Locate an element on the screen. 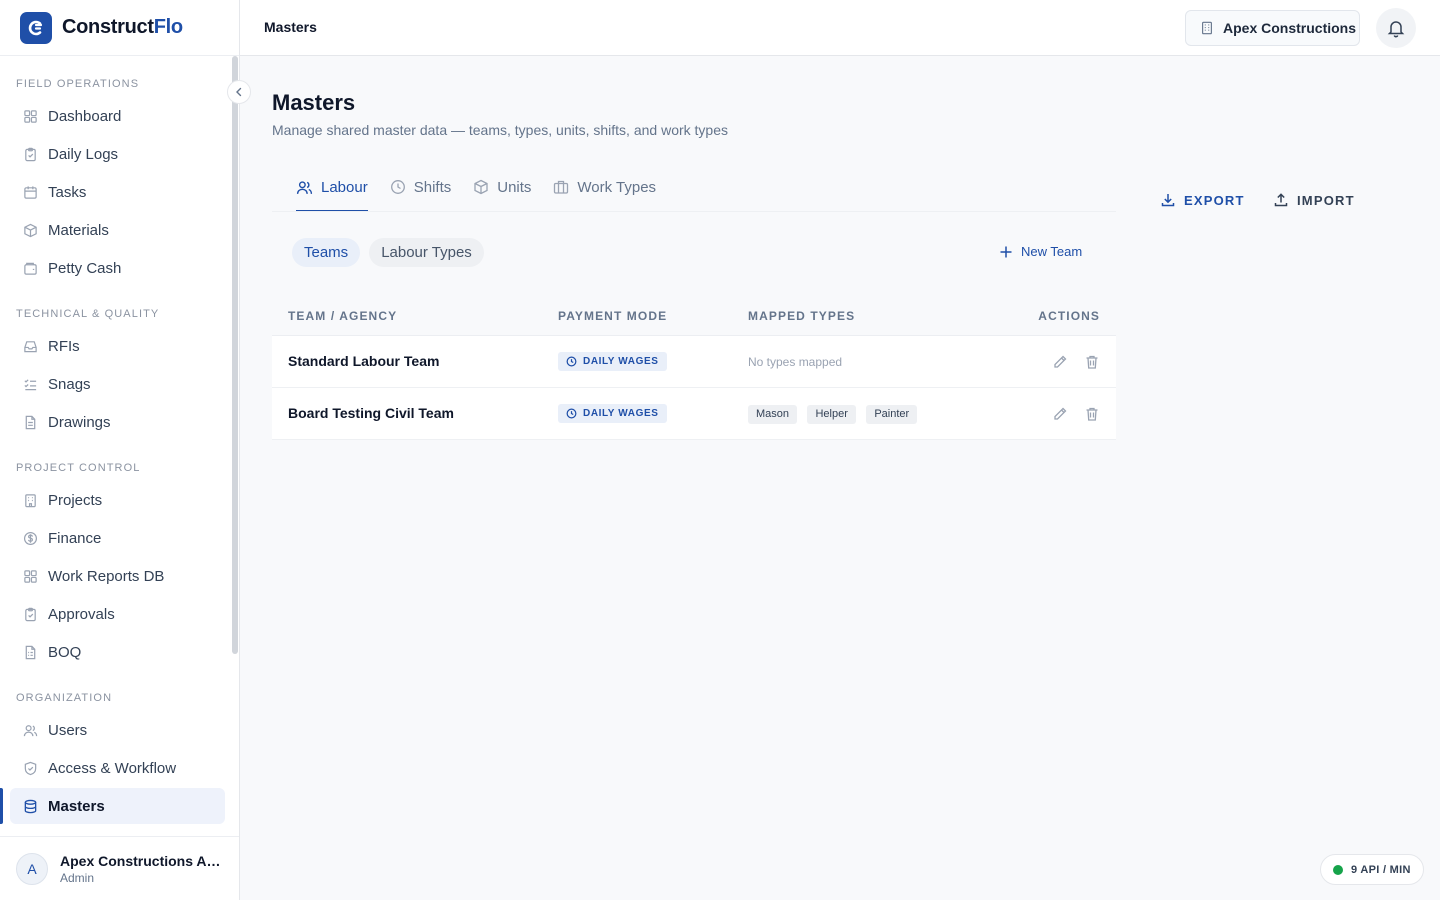  api-rate-indicator: 9 API / MIN is located at coordinates (1372, 869).